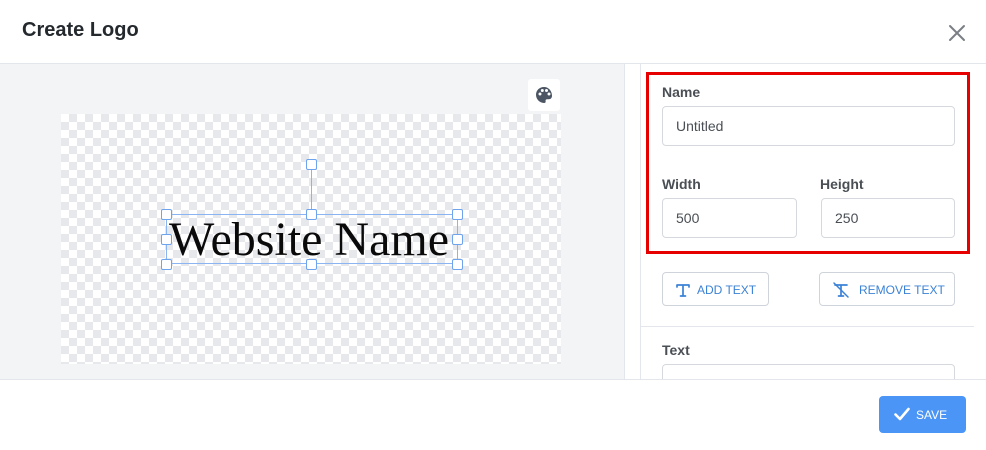 The width and height of the screenshot is (986, 450). I want to click on palette-icon, so click(544, 95).